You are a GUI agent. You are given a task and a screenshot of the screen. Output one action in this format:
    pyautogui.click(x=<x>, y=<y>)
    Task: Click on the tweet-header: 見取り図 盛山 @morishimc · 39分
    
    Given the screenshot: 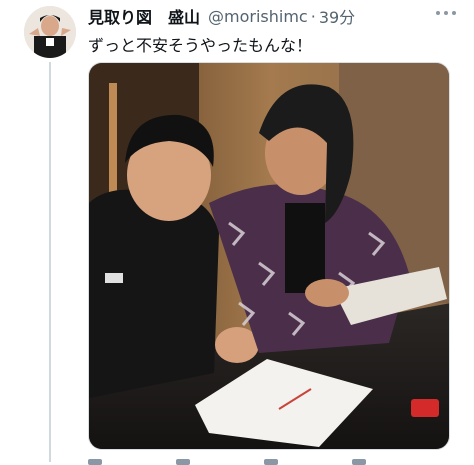 What is the action you would take?
    pyautogui.click(x=274, y=16)
    